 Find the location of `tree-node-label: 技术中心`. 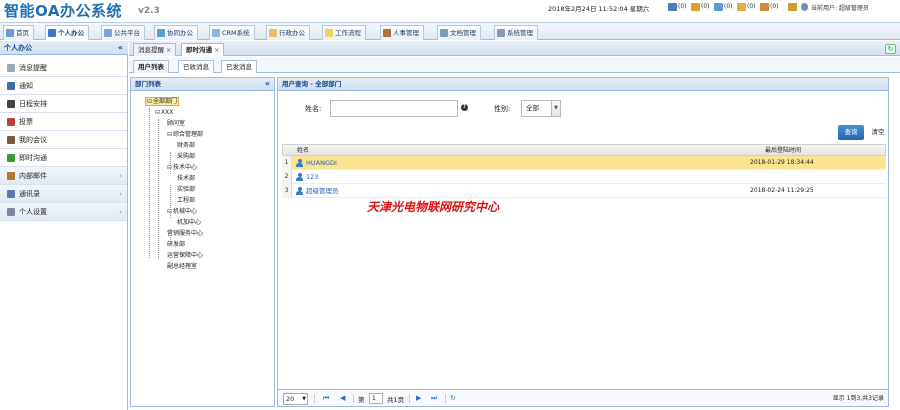

tree-node-label: 技术中心 is located at coordinates (185, 167).